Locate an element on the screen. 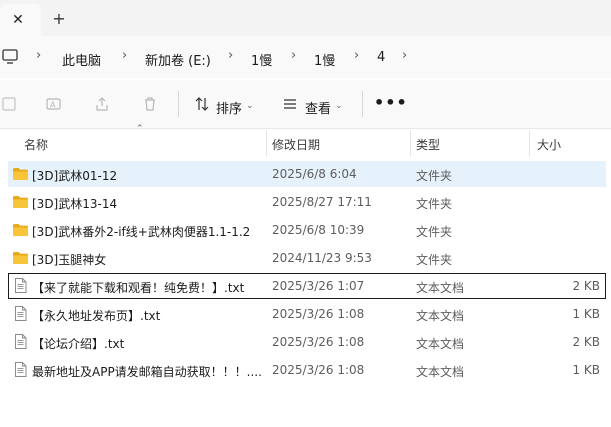  tab-strip: ✕ + is located at coordinates (305, 18).